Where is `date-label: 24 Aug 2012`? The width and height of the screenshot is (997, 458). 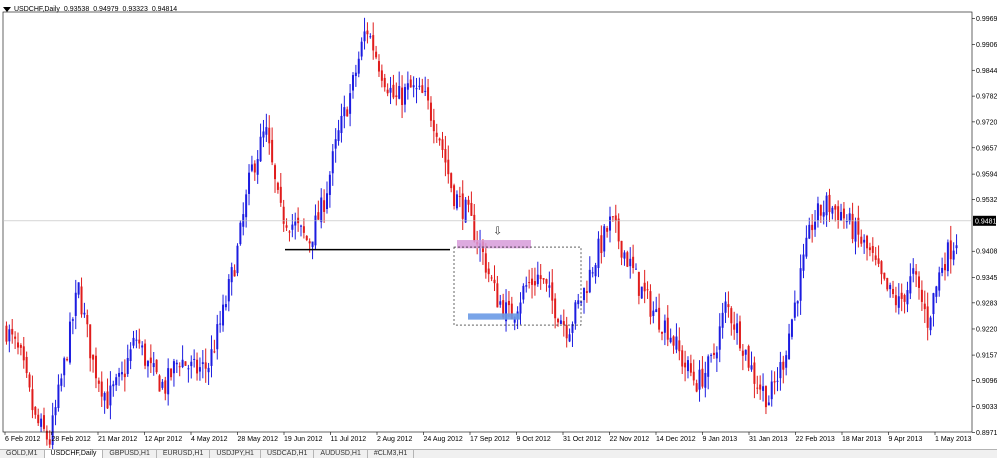 date-label: 24 Aug 2012 is located at coordinates (443, 439).